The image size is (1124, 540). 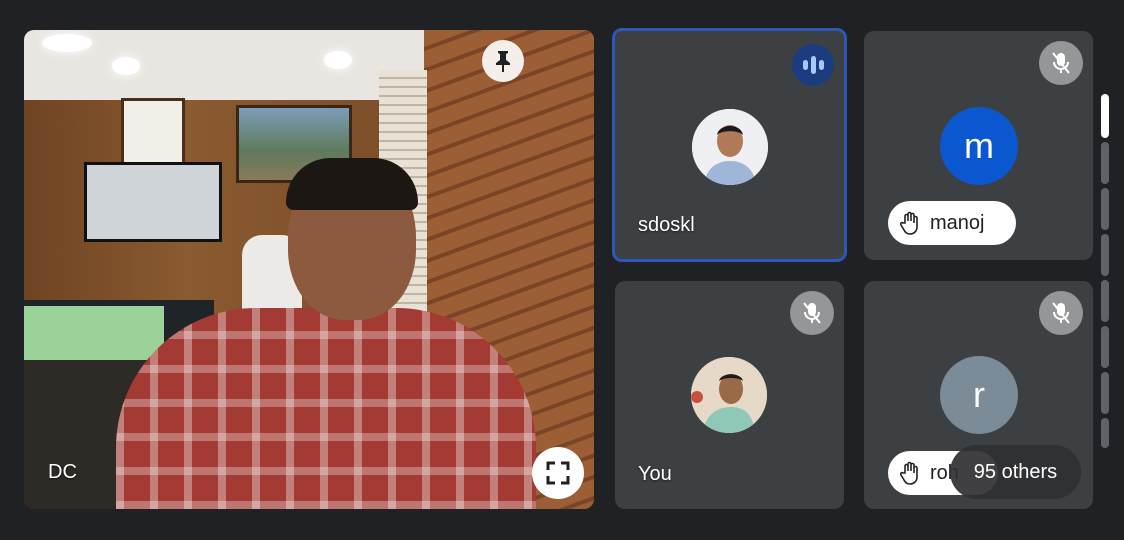 What do you see at coordinates (352, 184) in the screenshot?
I see `video-person-hair` at bounding box center [352, 184].